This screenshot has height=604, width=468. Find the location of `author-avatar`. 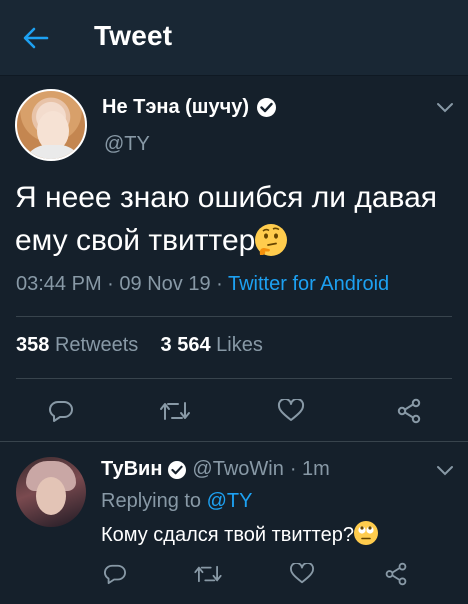

author-avatar is located at coordinates (51, 125).